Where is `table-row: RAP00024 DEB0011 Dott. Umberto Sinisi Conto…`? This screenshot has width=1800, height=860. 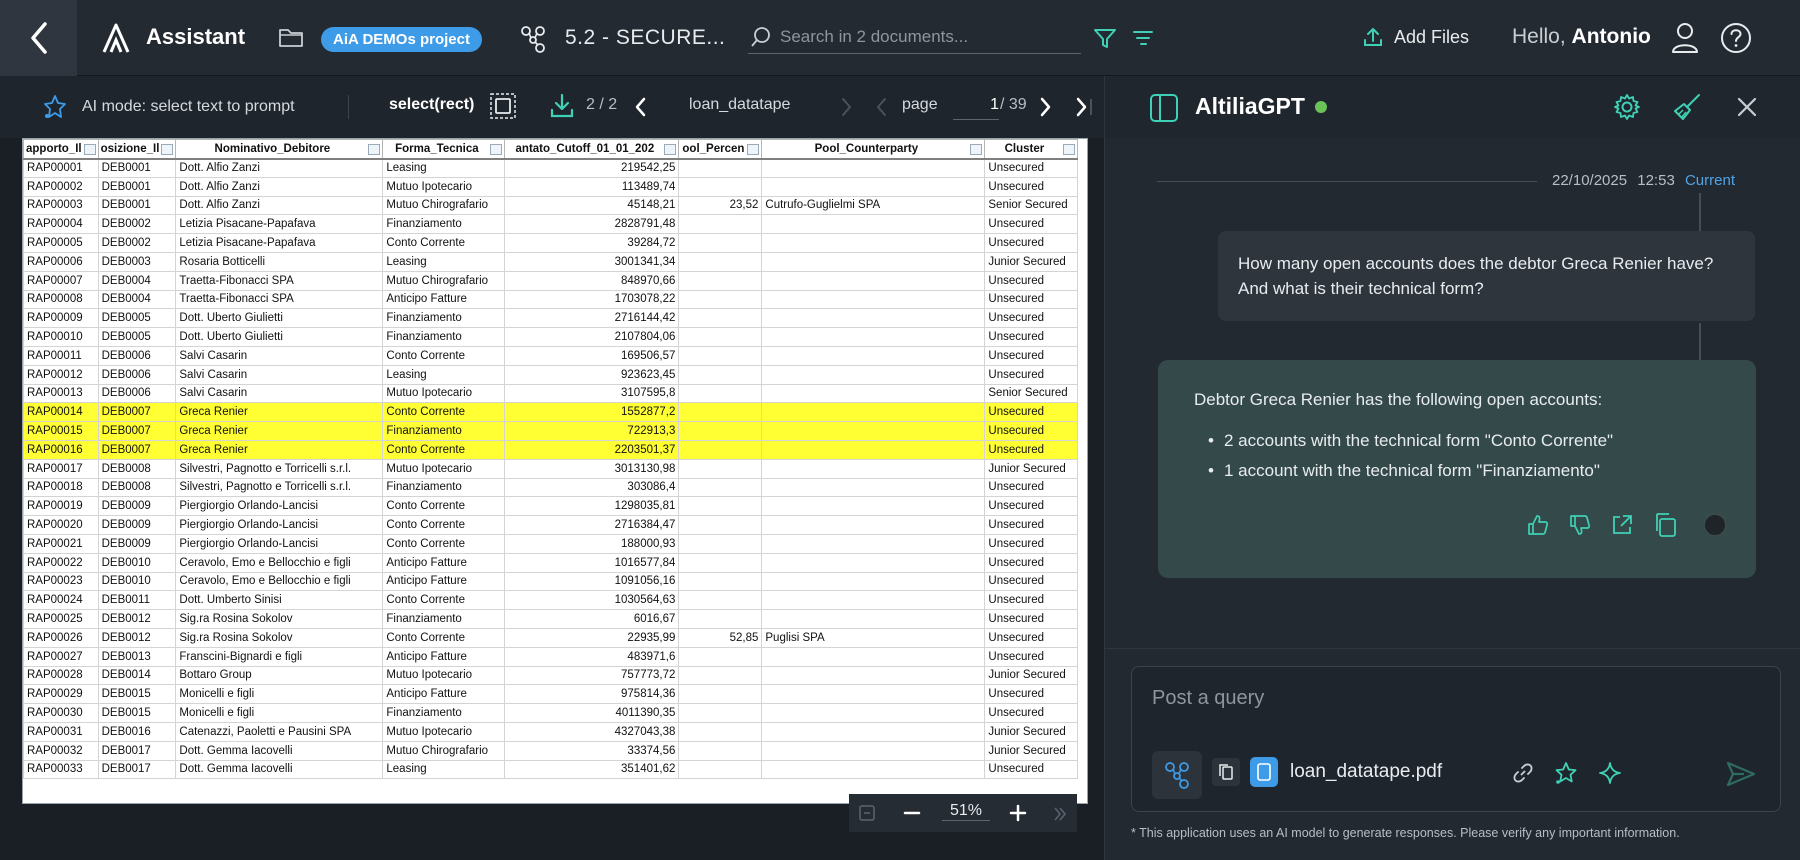 table-row: RAP00024 DEB0011 Dott. Umberto Sinisi Conto… is located at coordinates (551, 600).